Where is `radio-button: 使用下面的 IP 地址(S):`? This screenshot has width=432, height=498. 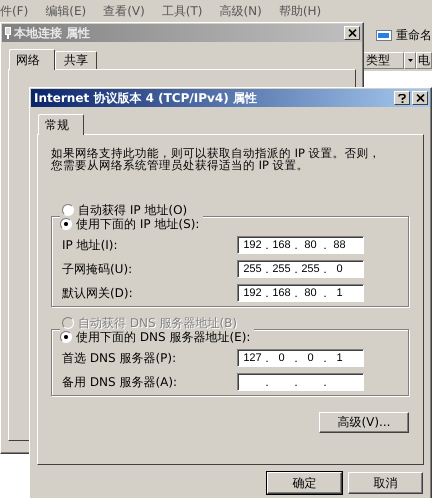 radio-button: 使用下面的 IP 地址(S): is located at coordinates (132, 224).